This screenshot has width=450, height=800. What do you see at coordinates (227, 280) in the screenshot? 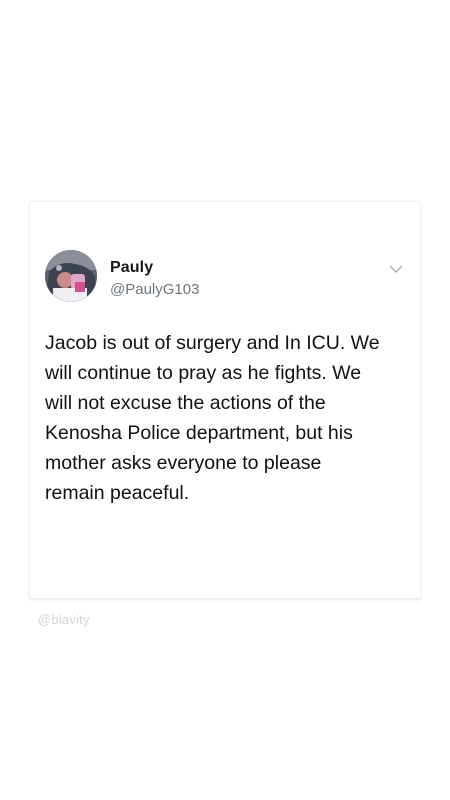
I see `tweet-header: Pauly @PaulyG103` at bounding box center [227, 280].